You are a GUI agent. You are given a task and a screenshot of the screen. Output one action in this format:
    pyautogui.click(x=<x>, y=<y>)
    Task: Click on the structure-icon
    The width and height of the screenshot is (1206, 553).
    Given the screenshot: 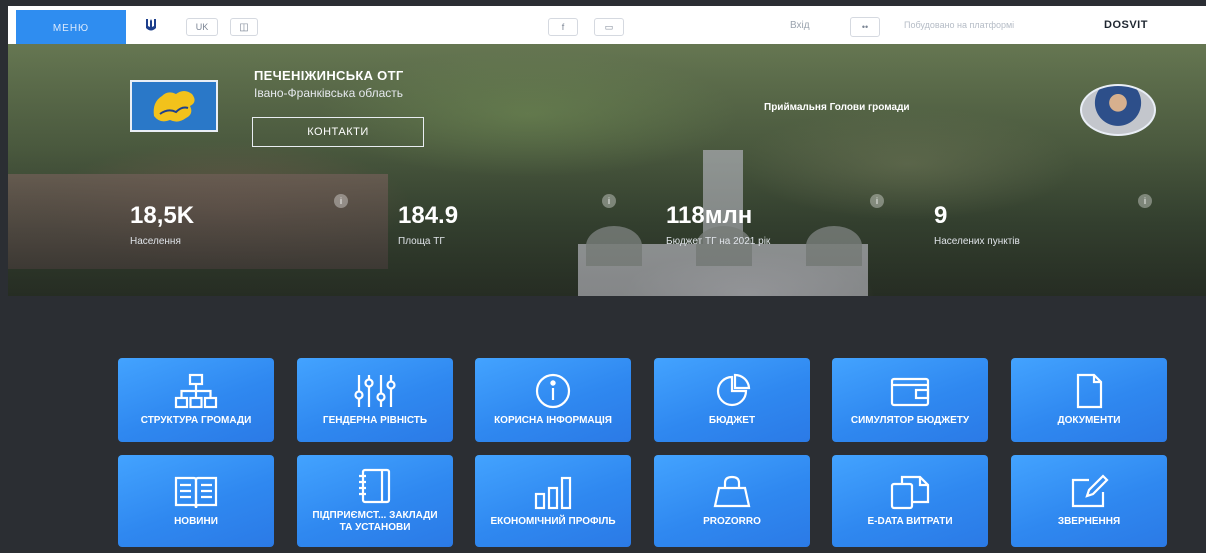 What is the action you would take?
    pyautogui.click(x=196, y=391)
    